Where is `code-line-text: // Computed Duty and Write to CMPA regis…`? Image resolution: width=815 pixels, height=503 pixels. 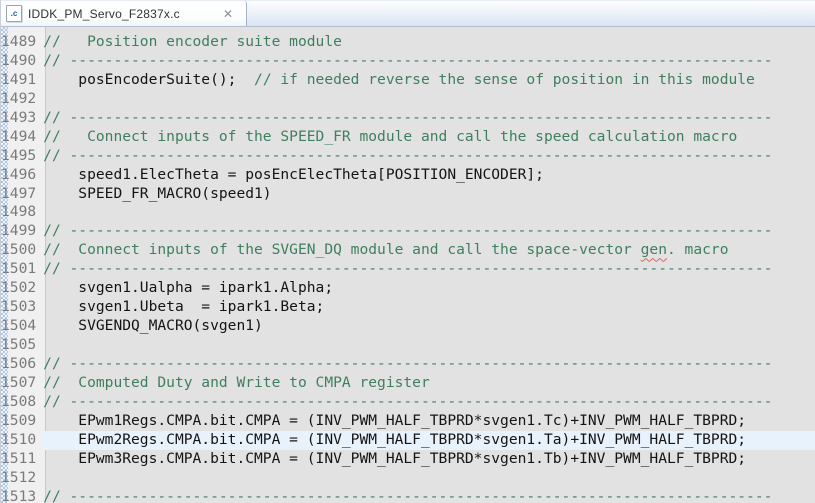
code-line-text: // Computed Duty and Write to CMPA regis… is located at coordinates (428, 383).